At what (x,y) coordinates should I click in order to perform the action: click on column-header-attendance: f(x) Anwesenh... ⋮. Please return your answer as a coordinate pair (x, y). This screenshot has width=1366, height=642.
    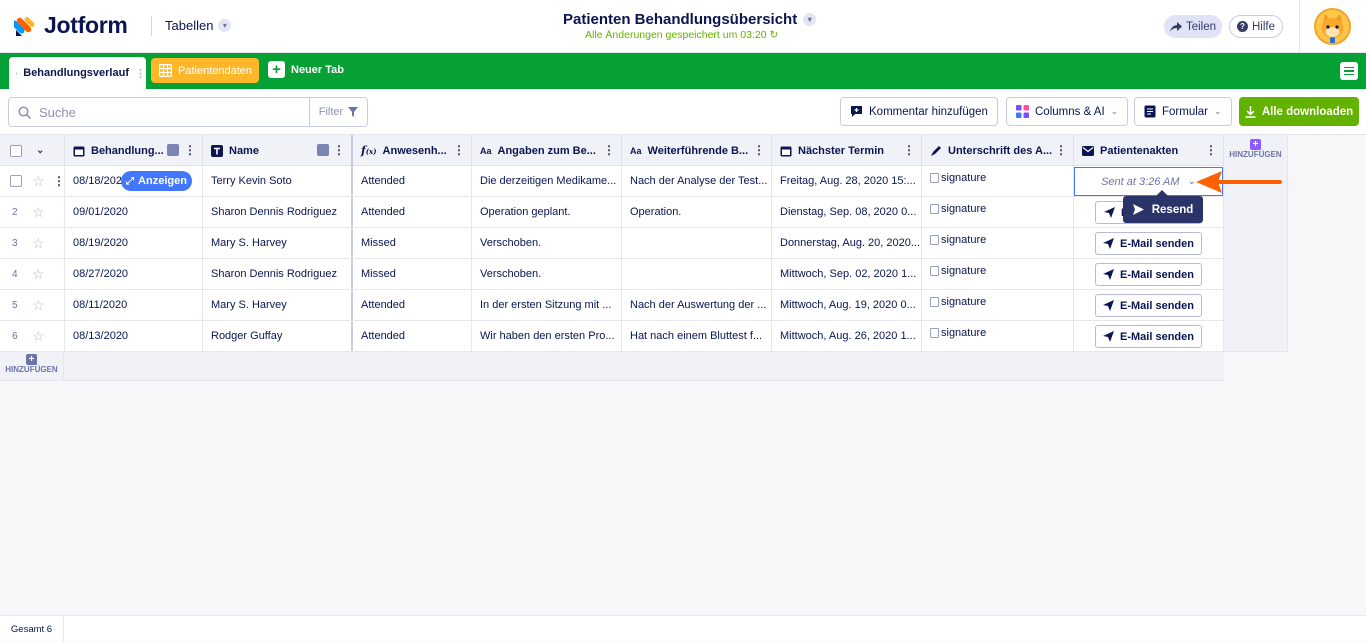
    Looking at the image, I should click on (412, 150).